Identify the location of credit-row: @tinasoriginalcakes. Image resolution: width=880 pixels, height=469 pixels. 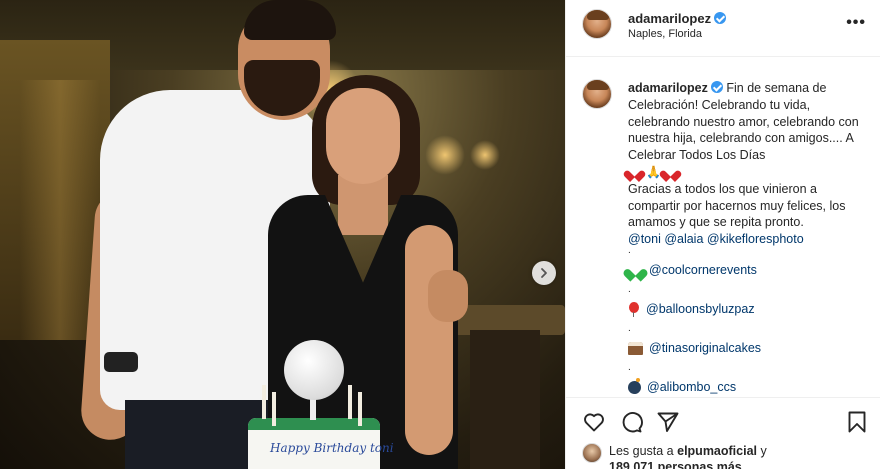
(748, 348).